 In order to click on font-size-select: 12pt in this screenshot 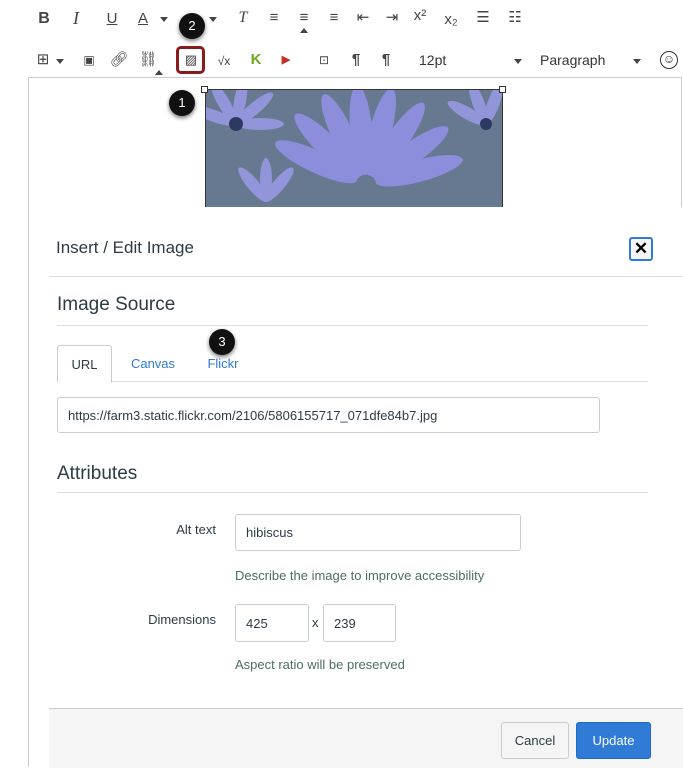, I will do `click(432, 60)`.